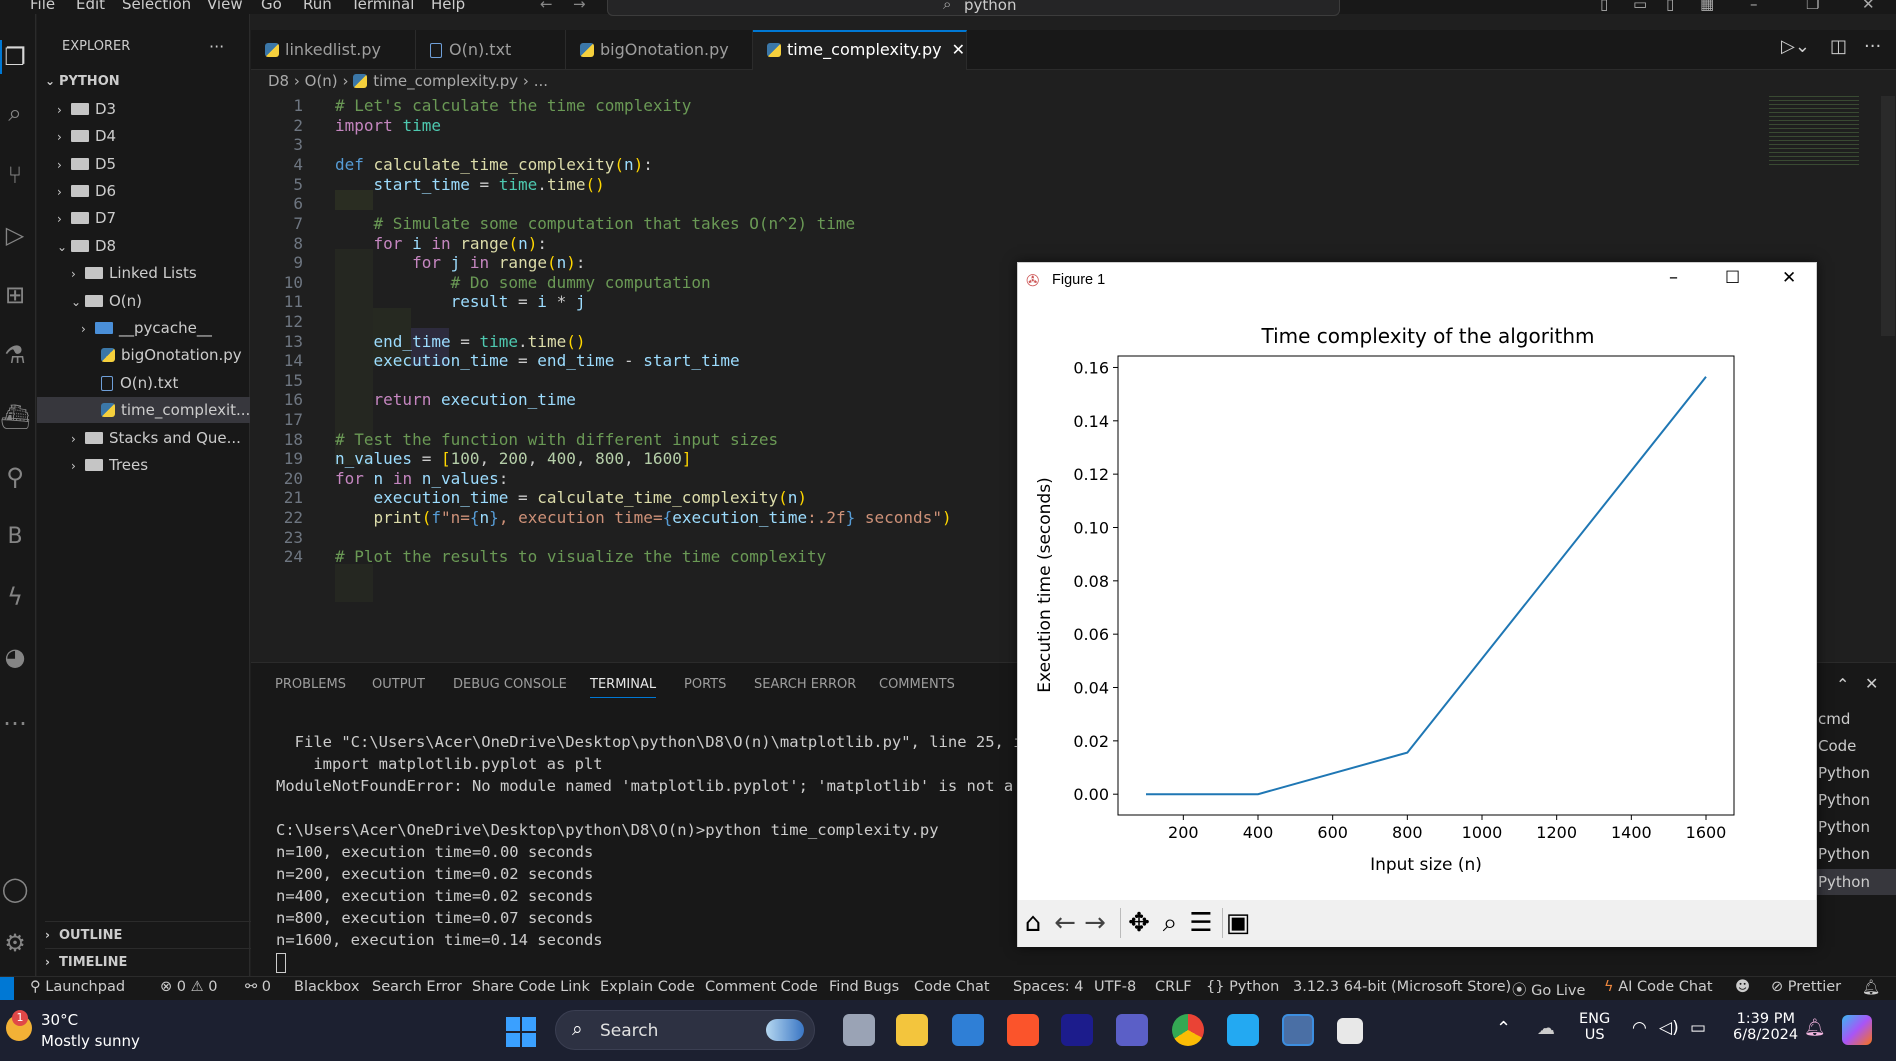  I want to click on status-interpreter: 3.12.3 64-bit (Microsoft Store), so click(1402, 987).